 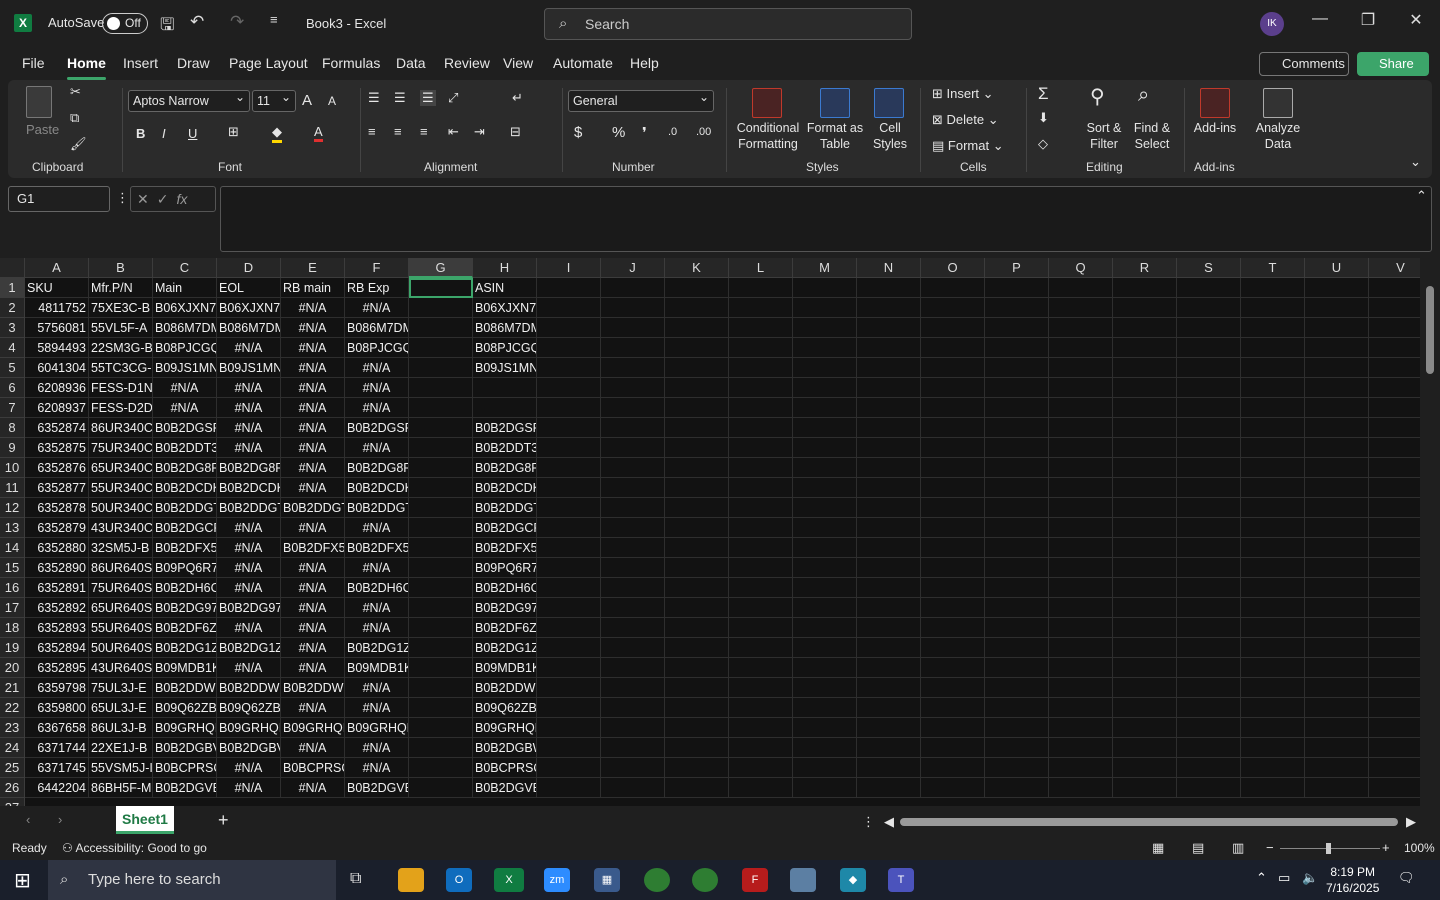 I want to click on enter-icon: ✓, so click(x=167, y=199).